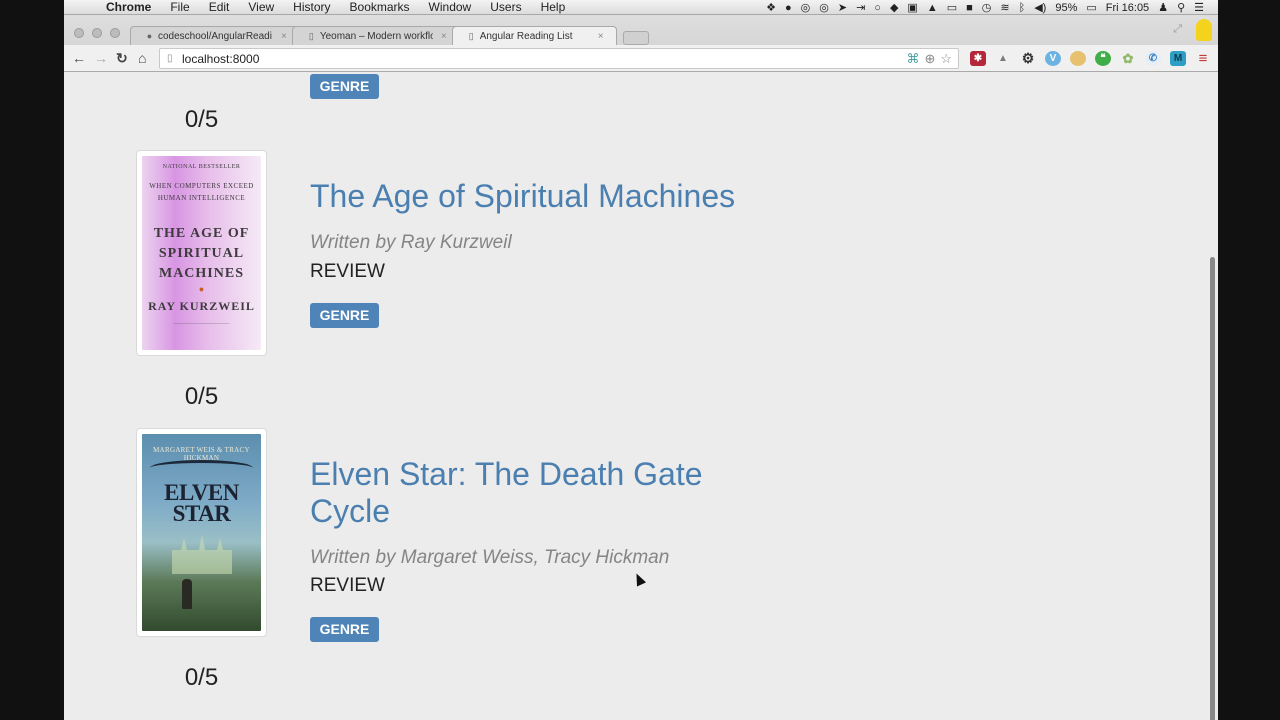  Describe the element at coordinates (550, 493) in the screenshot. I see `book-title-link: Elven Star: The Death Gate Cycle` at that location.